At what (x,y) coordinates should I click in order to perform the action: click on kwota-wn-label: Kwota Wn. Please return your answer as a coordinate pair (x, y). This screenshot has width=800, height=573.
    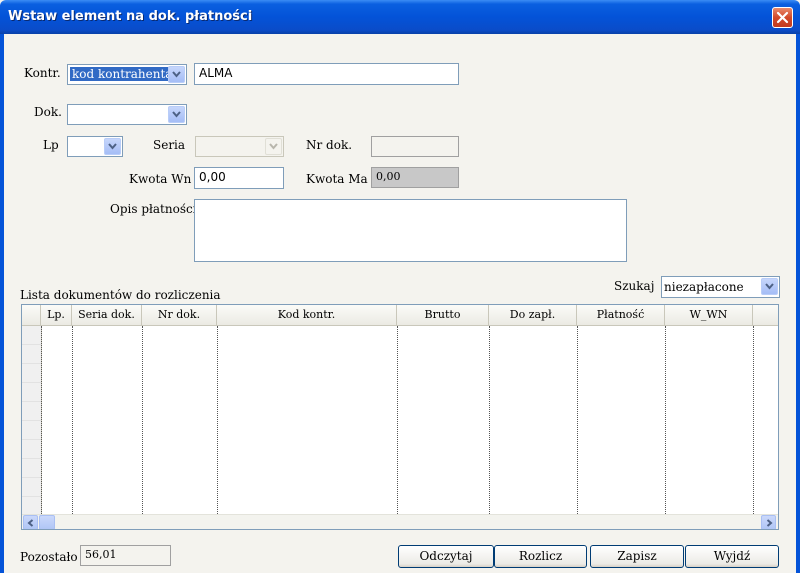
    Looking at the image, I should click on (160, 179).